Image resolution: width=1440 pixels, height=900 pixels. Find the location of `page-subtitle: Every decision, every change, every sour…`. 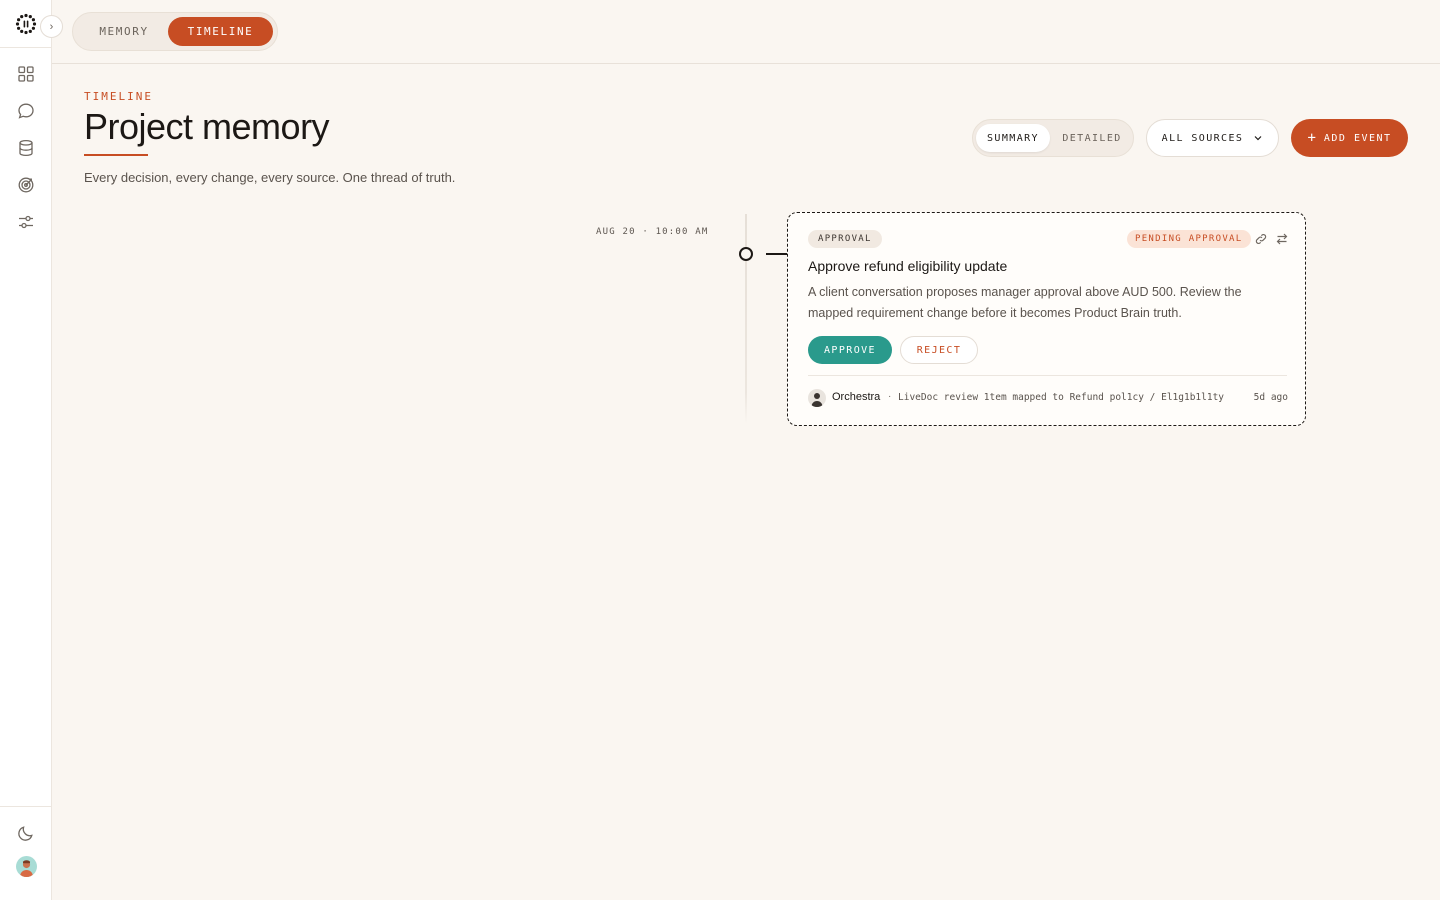

page-subtitle: Every decision, every change, every sour… is located at coordinates (270, 177).